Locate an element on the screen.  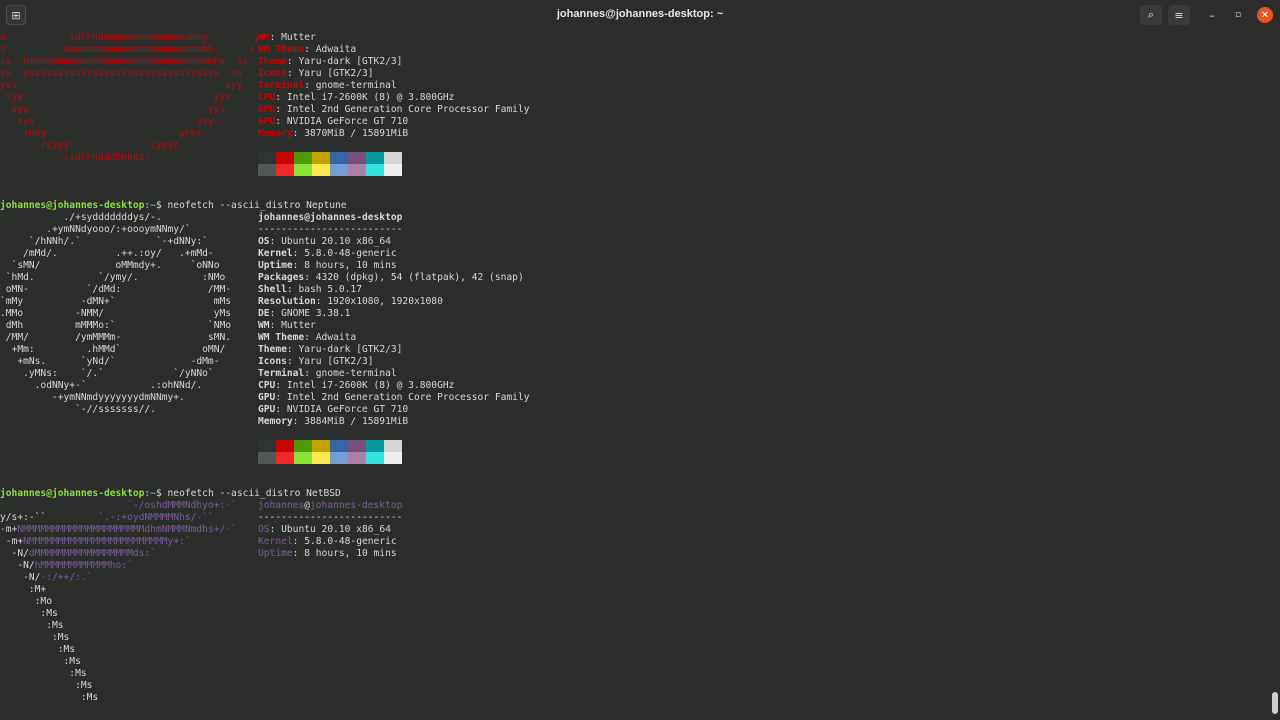
ascii-art-lead: -m+ is located at coordinates (12, 541).